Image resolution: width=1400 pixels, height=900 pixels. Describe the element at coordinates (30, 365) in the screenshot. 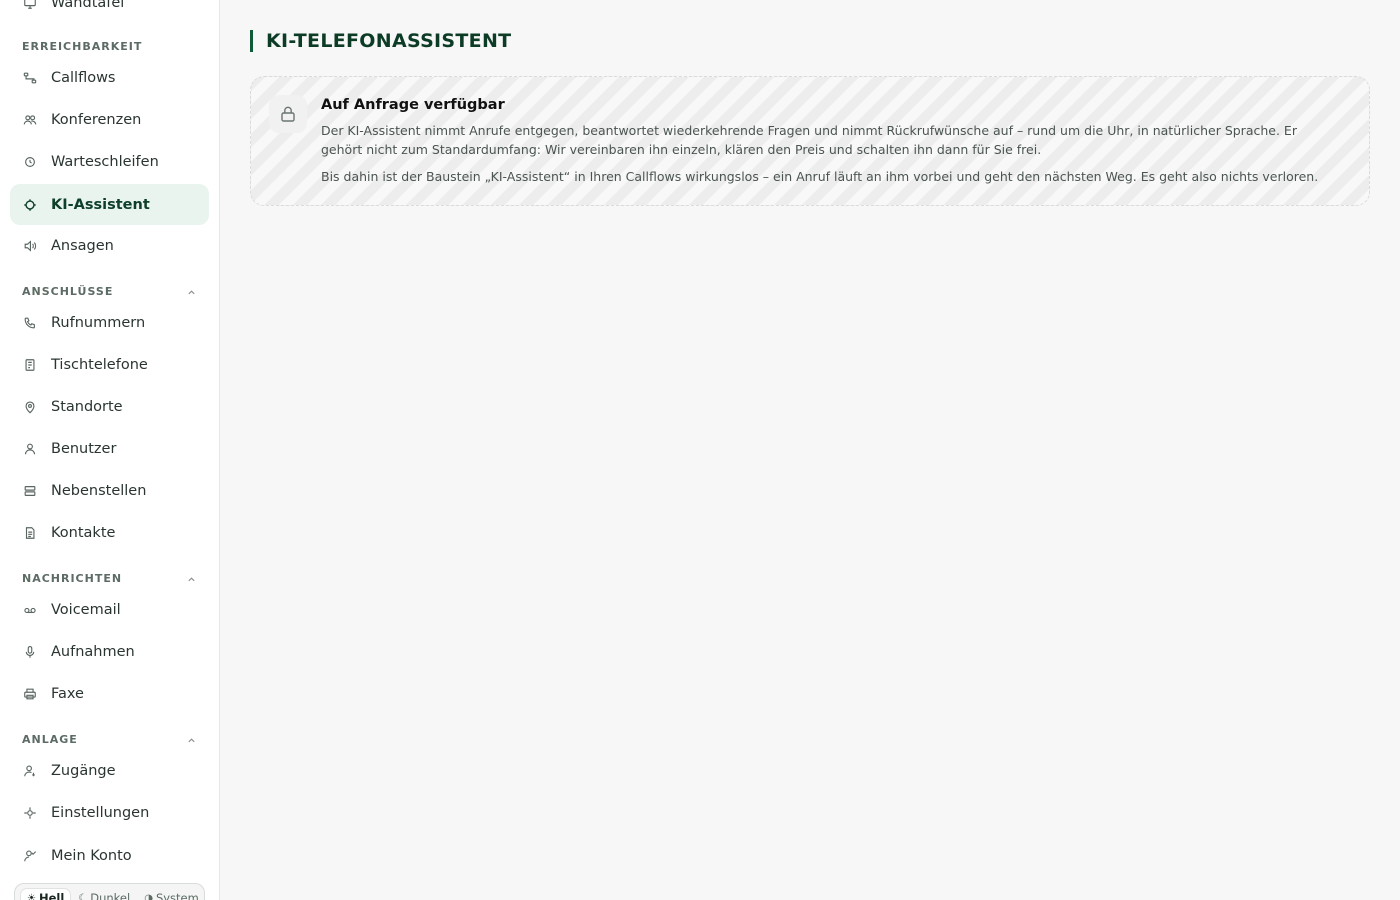

I see `desk-phone-icon` at that location.